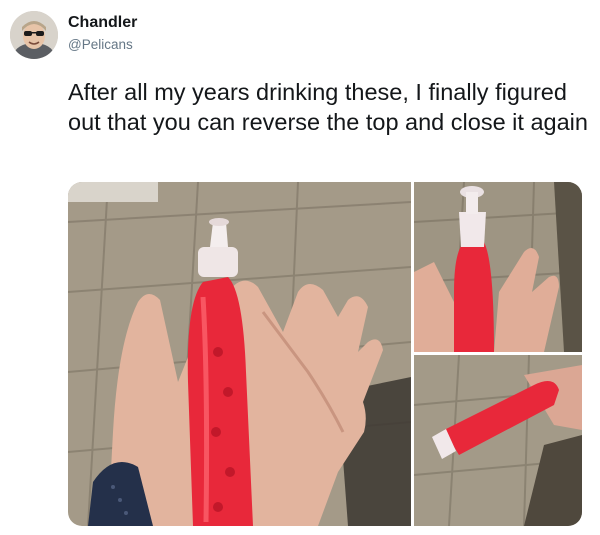  I want to click on photo-top-right, so click(498, 267).